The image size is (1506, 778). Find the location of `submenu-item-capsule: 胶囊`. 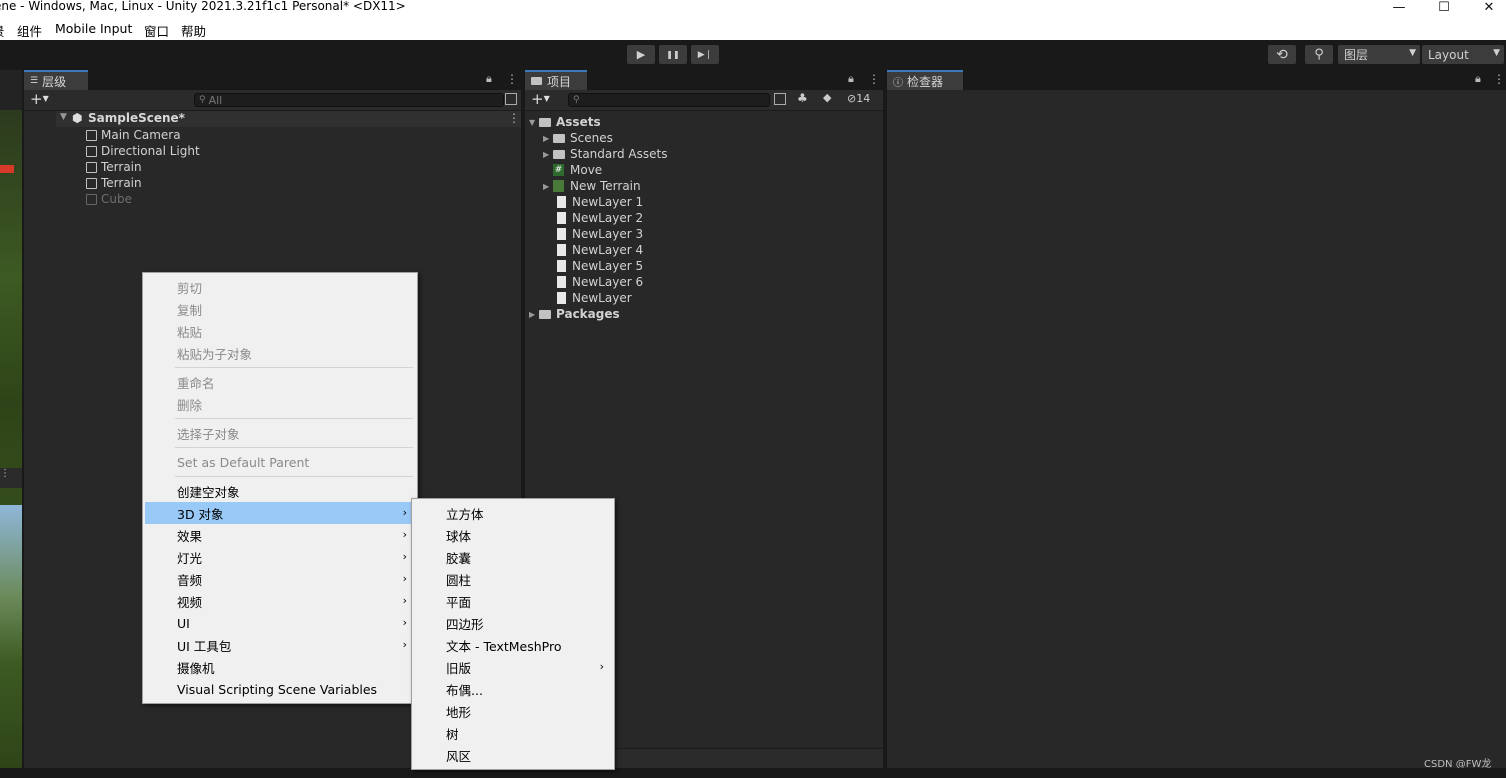

submenu-item-capsule: 胶囊 is located at coordinates (513, 557).